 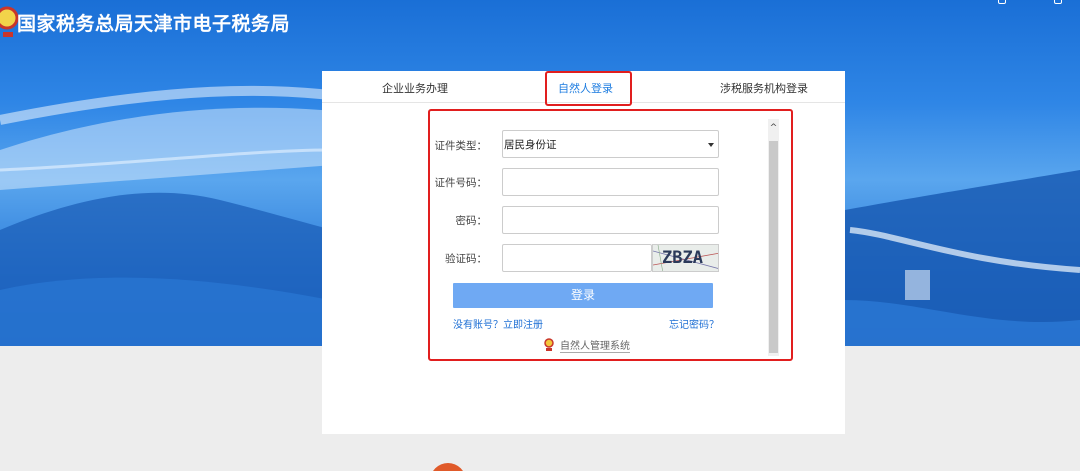 What do you see at coordinates (764, 88) in the screenshot?
I see `tab-tax-agency: 涉税服务机构登录` at bounding box center [764, 88].